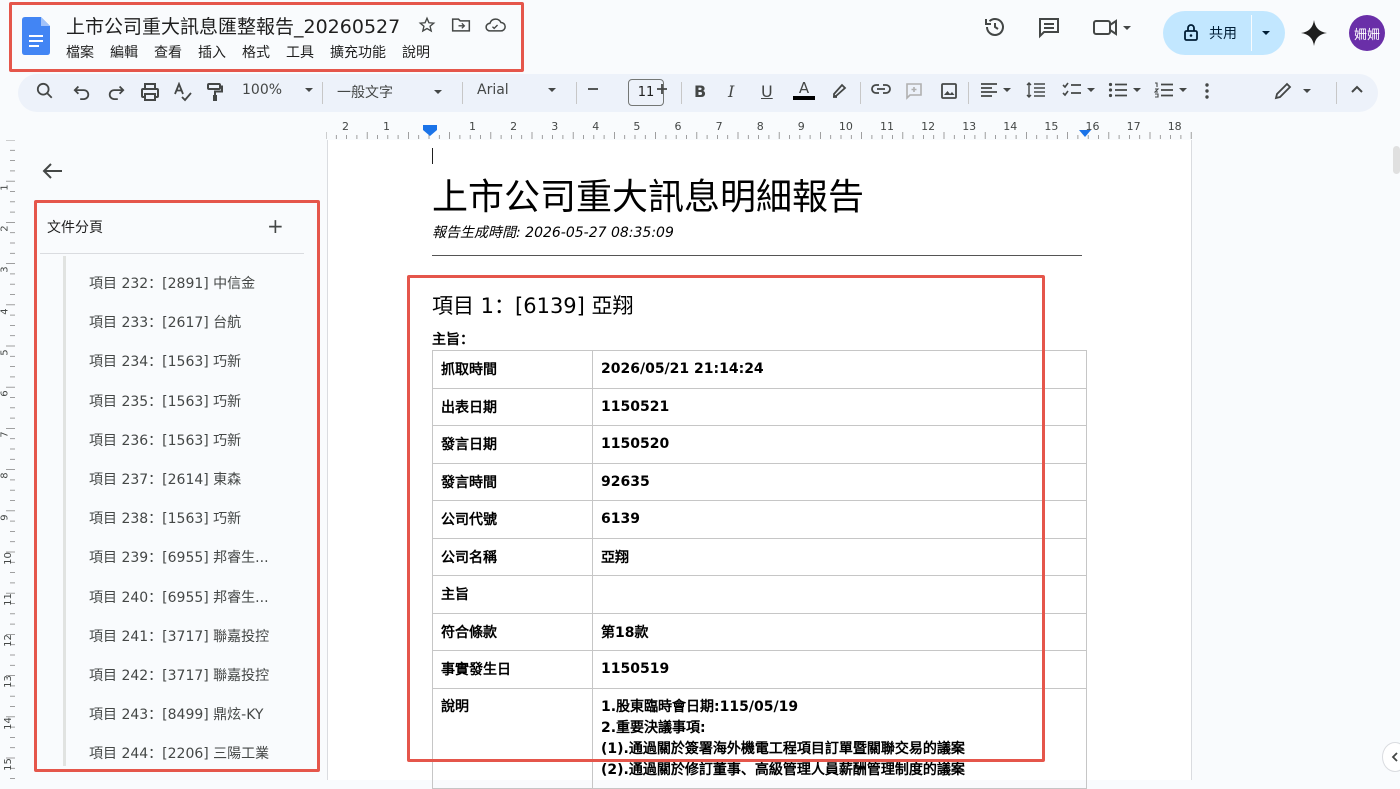  I want to click on bulleted-list-menu, so click(1125, 90).